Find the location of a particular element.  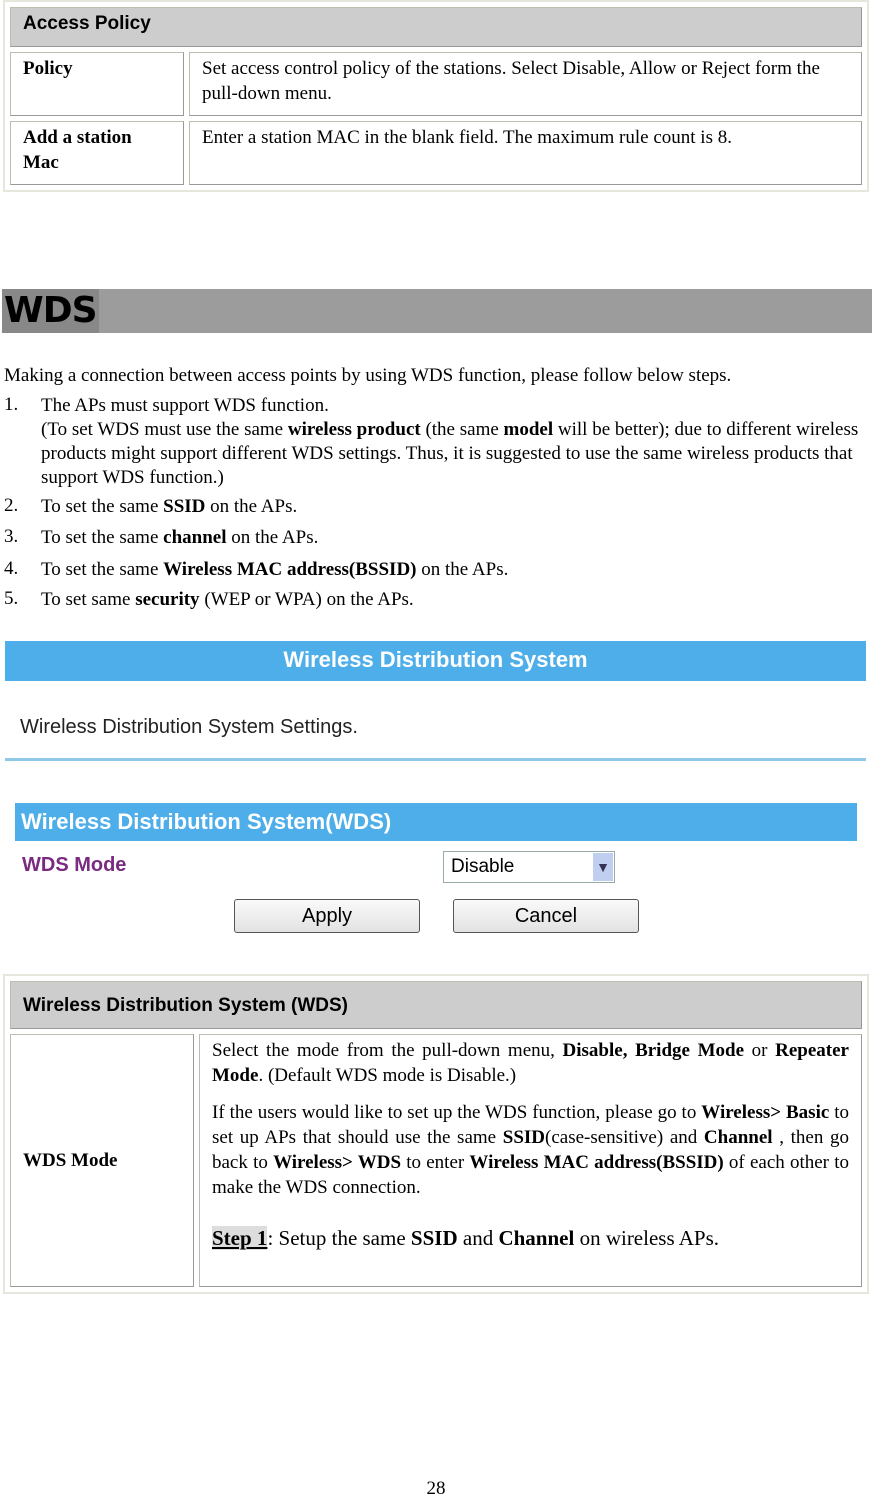

section-bar: Wireless Distribution System(WDS) is located at coordinates (436, 822).